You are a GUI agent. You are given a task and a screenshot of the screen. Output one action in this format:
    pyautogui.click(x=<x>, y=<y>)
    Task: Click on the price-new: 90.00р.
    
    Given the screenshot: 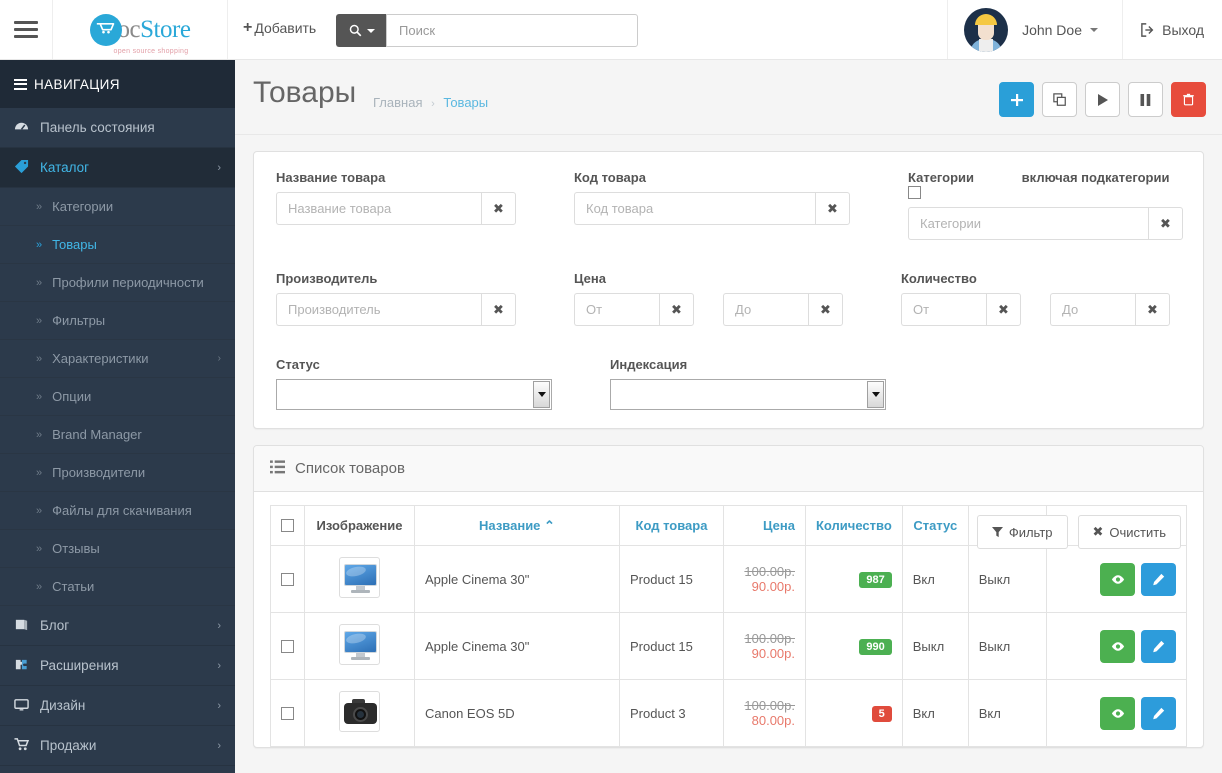 What is the action you would take?
    pyautogui.click(x=773, y=653)
    